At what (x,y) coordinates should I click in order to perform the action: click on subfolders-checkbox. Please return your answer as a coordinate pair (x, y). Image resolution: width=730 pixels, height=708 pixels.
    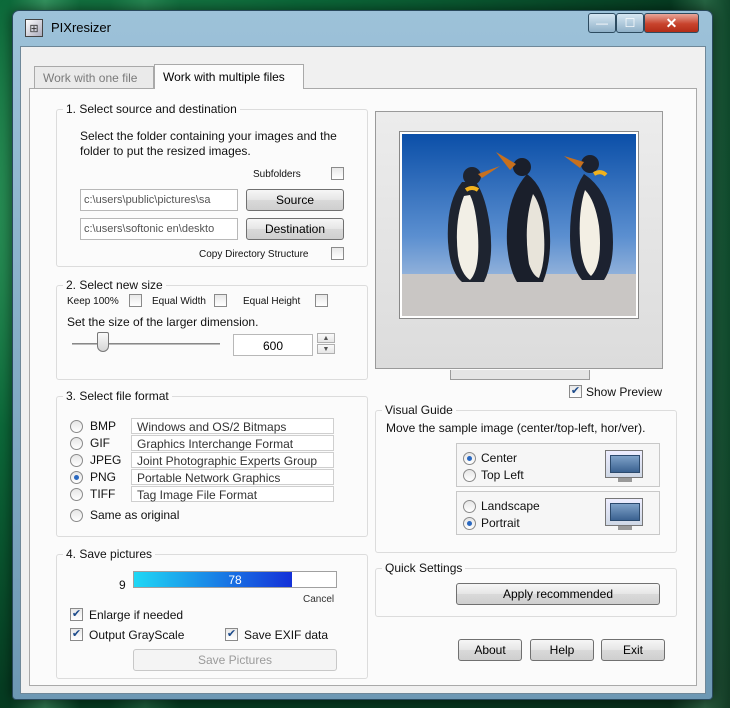
    Looking at the image, I should click on (337, 173).